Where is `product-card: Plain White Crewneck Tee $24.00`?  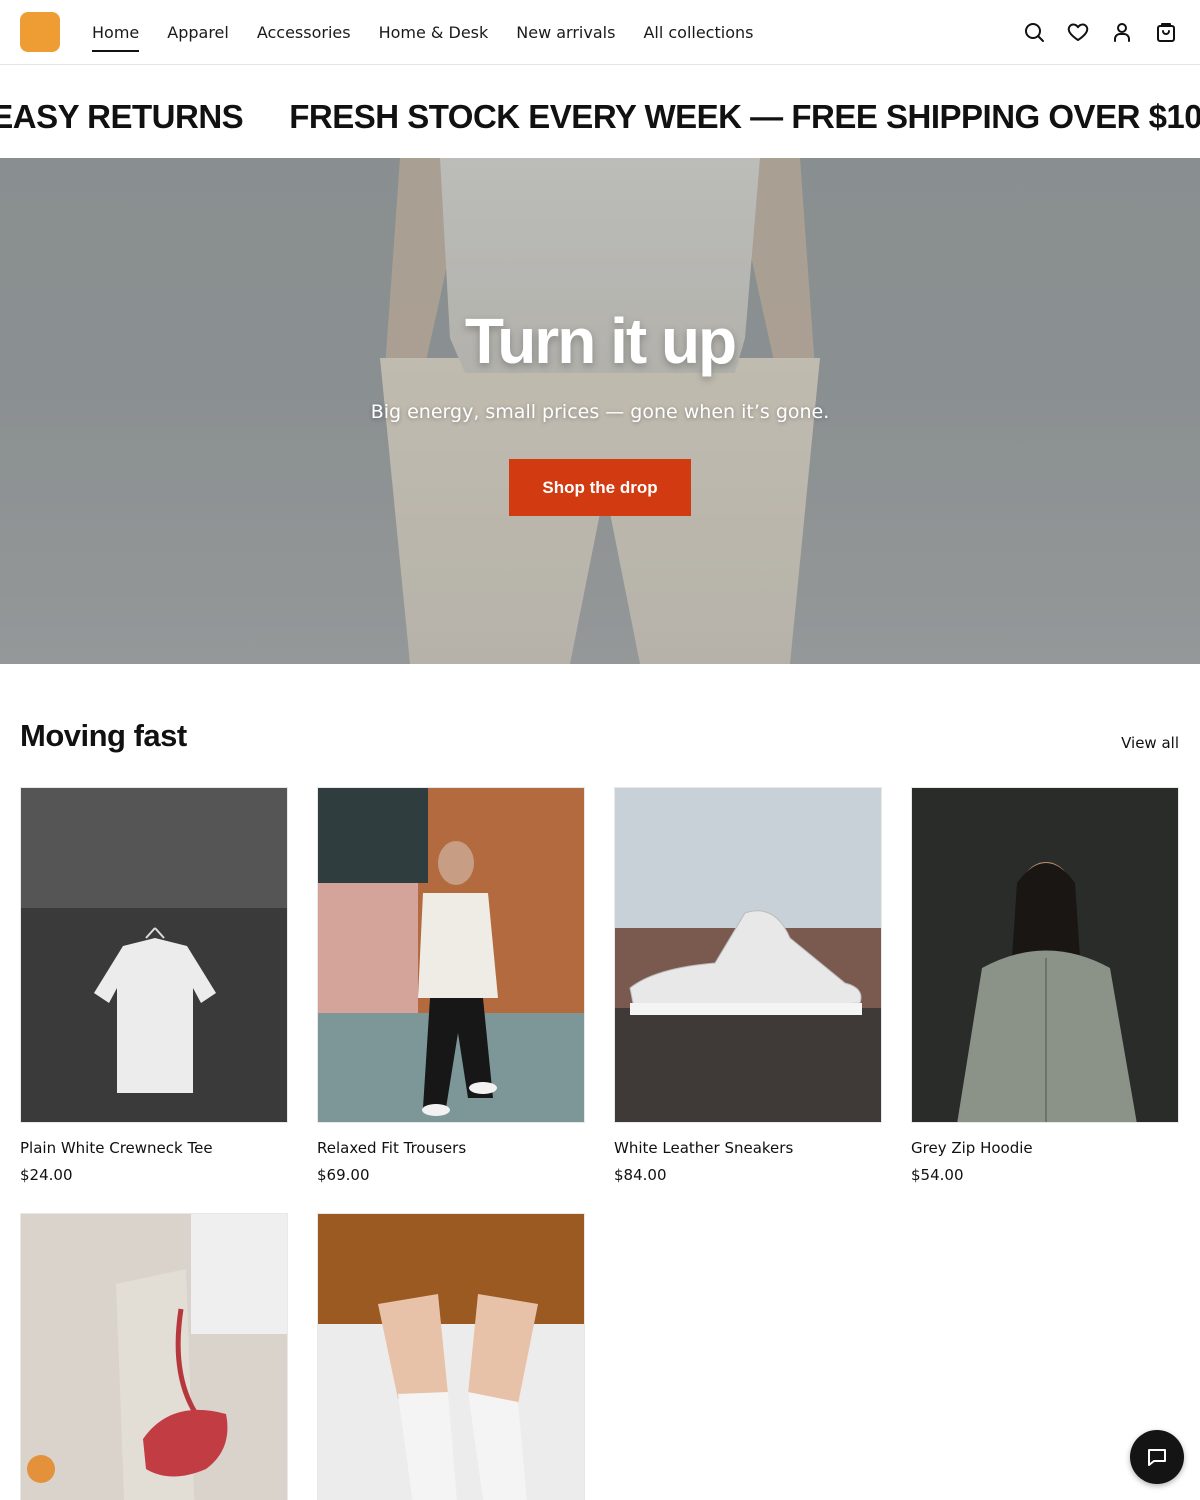 product-card: Plain White Crewneck Tee $24.00 is located at coordinates (154, 985).